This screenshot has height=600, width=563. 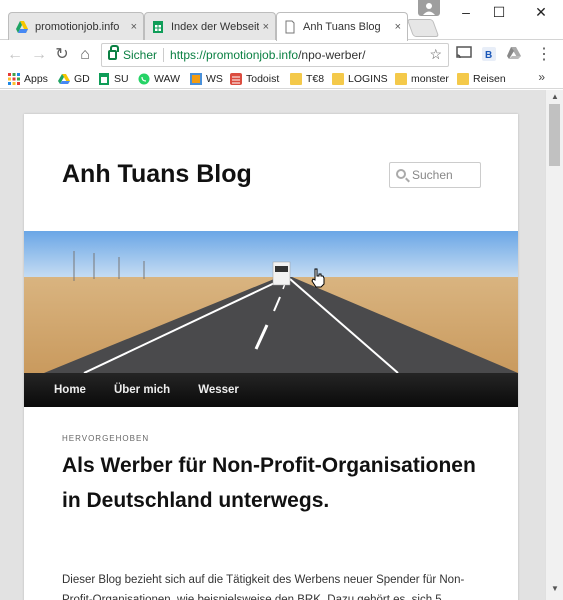 I want to click on bookmark-label: WAW, so click(x=167, y=79).